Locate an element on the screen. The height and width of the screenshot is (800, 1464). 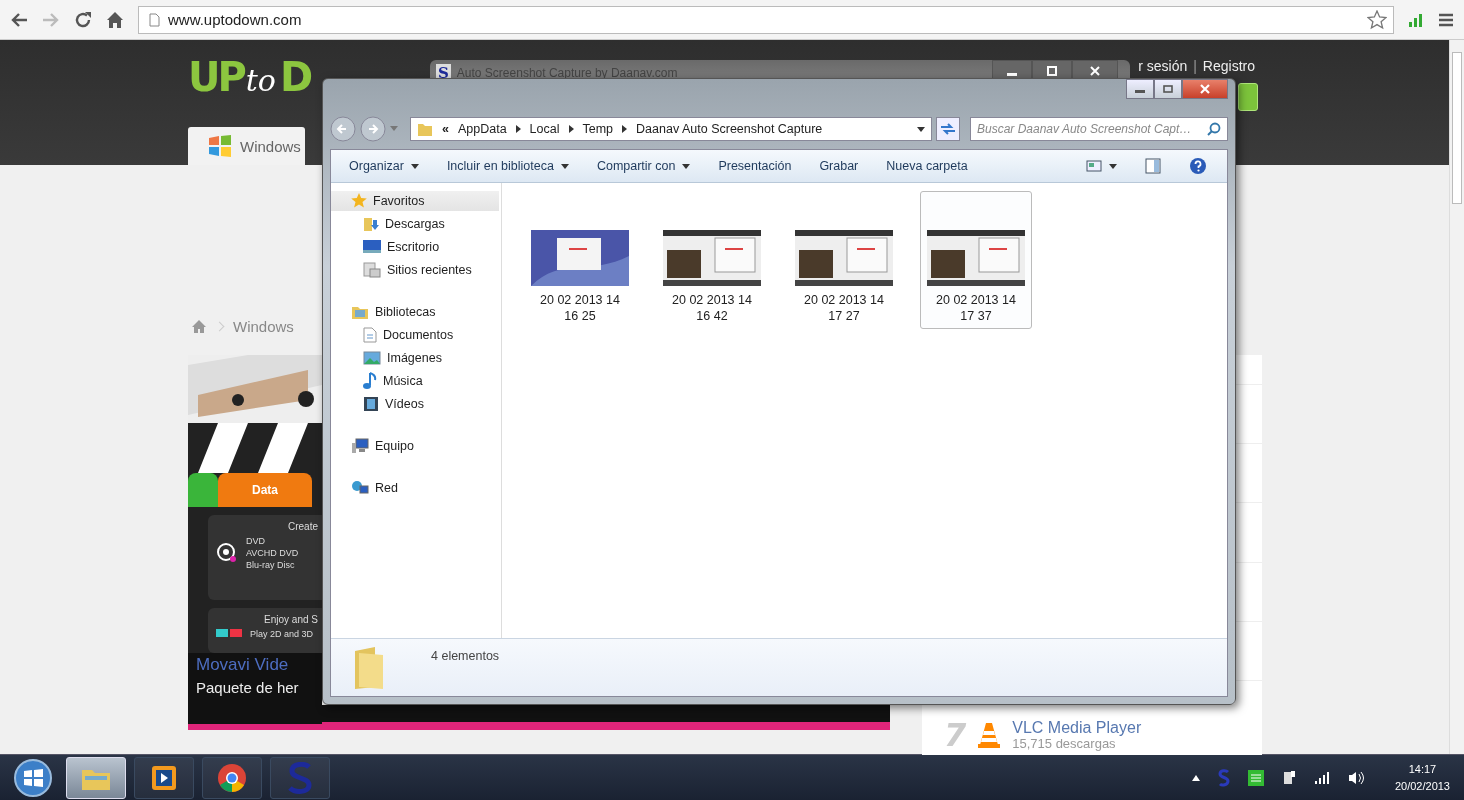
feature-title: Enjoy and S is located at coordinates (291, 619).